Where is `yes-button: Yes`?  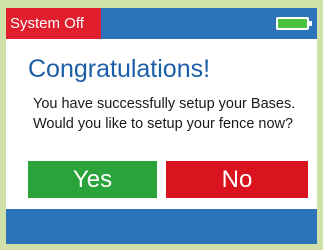 yes-button: Yes is located at coordinates (92, 179).